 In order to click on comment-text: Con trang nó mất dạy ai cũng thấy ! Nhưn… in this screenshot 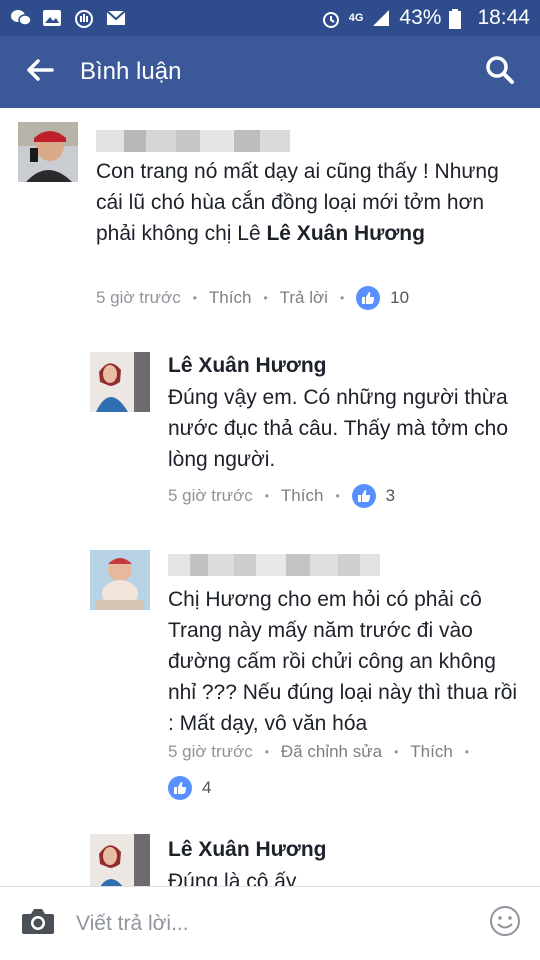, I will do `click(297, 202)`.